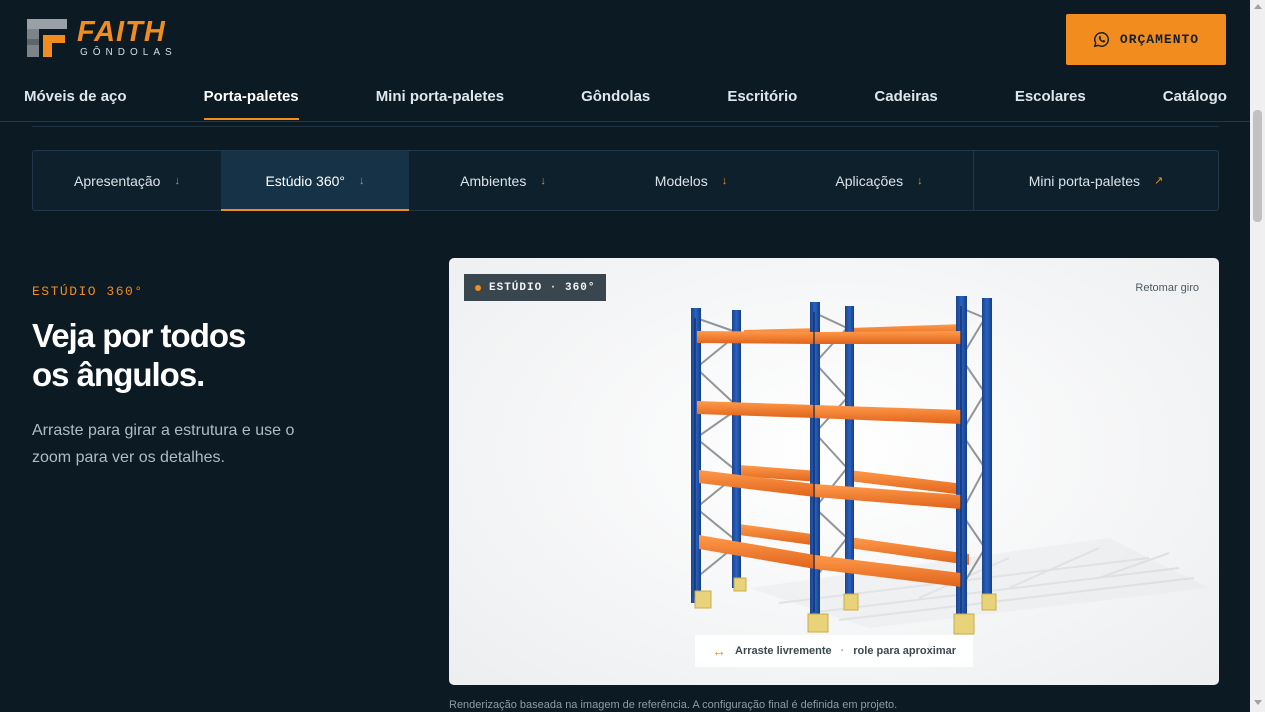 Image resolution: width=1265 pixels, height=712 pixels. Describe the element at coordinates (1159, 181) in the screenshot. I see `external-arrow-icon: ↗` at that location.